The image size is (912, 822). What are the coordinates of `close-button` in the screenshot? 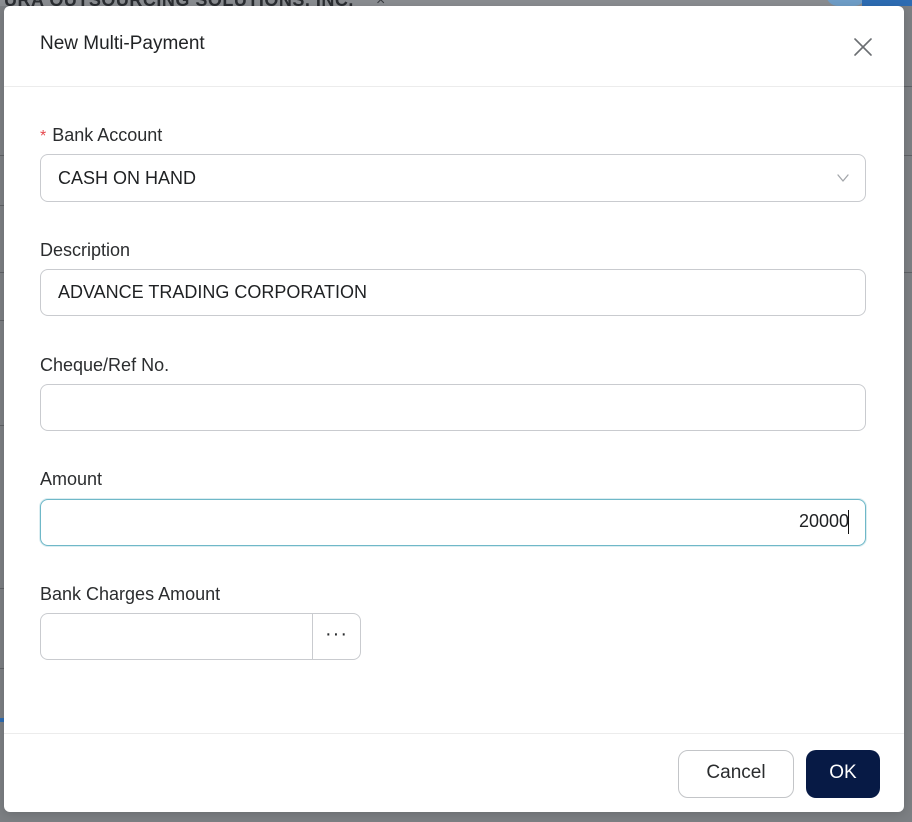 It's located at (863, 47).